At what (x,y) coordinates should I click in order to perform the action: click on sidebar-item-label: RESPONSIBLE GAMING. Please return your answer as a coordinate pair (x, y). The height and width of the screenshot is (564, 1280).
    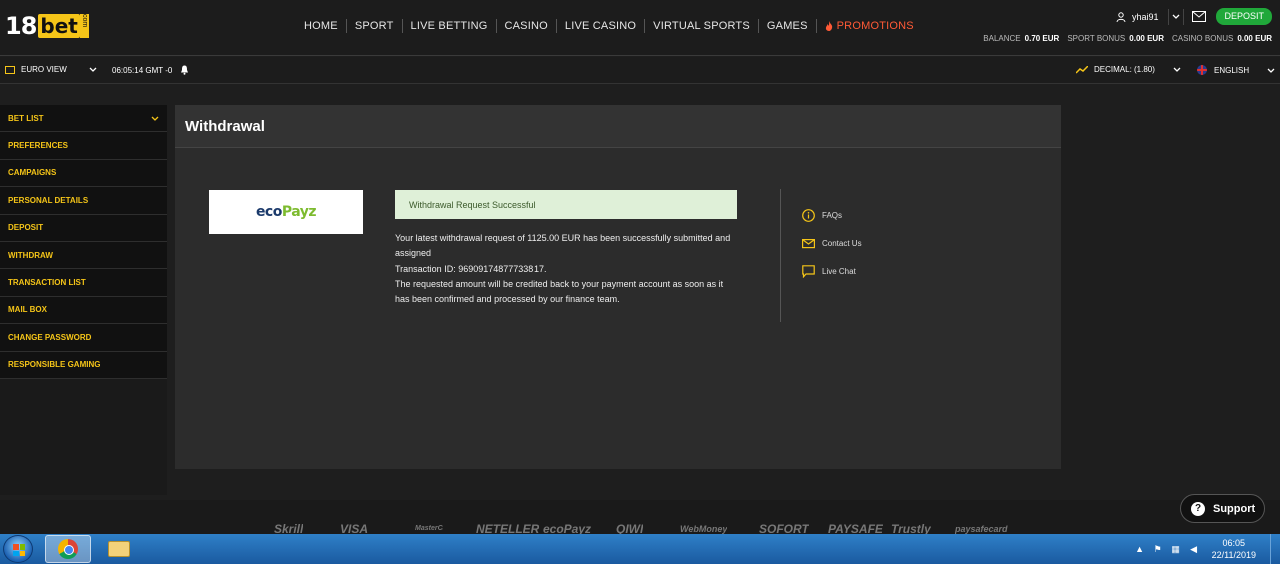
    Looking at the image, I should click on (54, 365).